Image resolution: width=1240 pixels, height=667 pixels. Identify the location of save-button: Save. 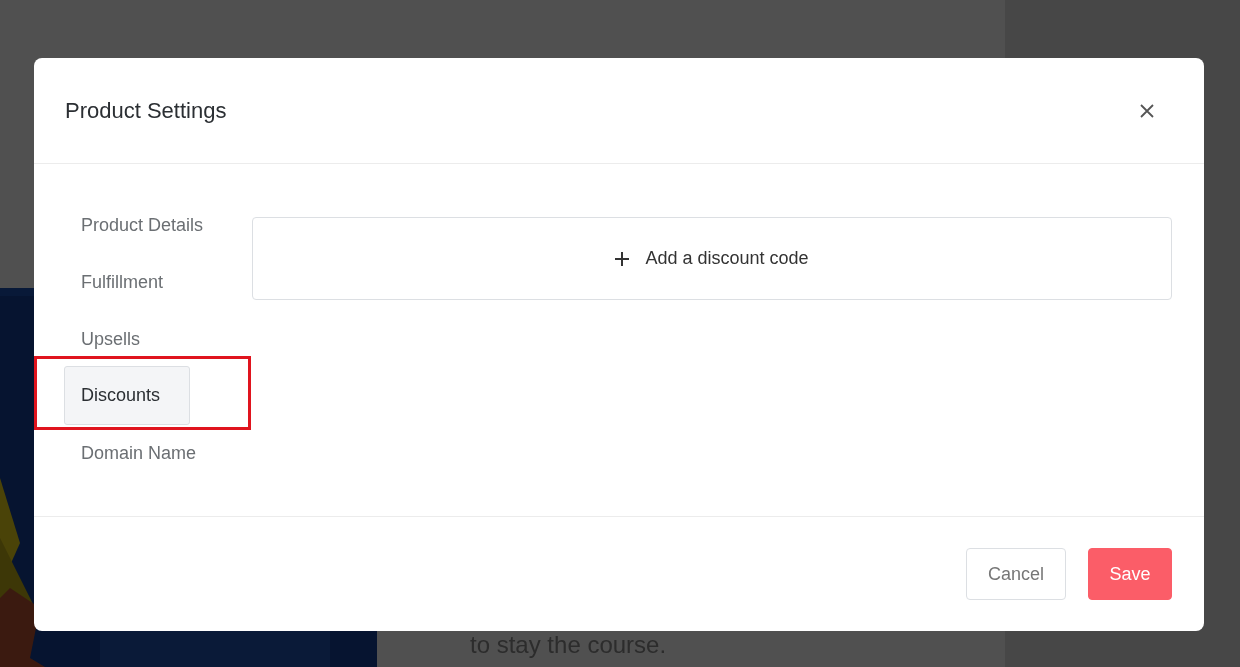
(1130, 574).